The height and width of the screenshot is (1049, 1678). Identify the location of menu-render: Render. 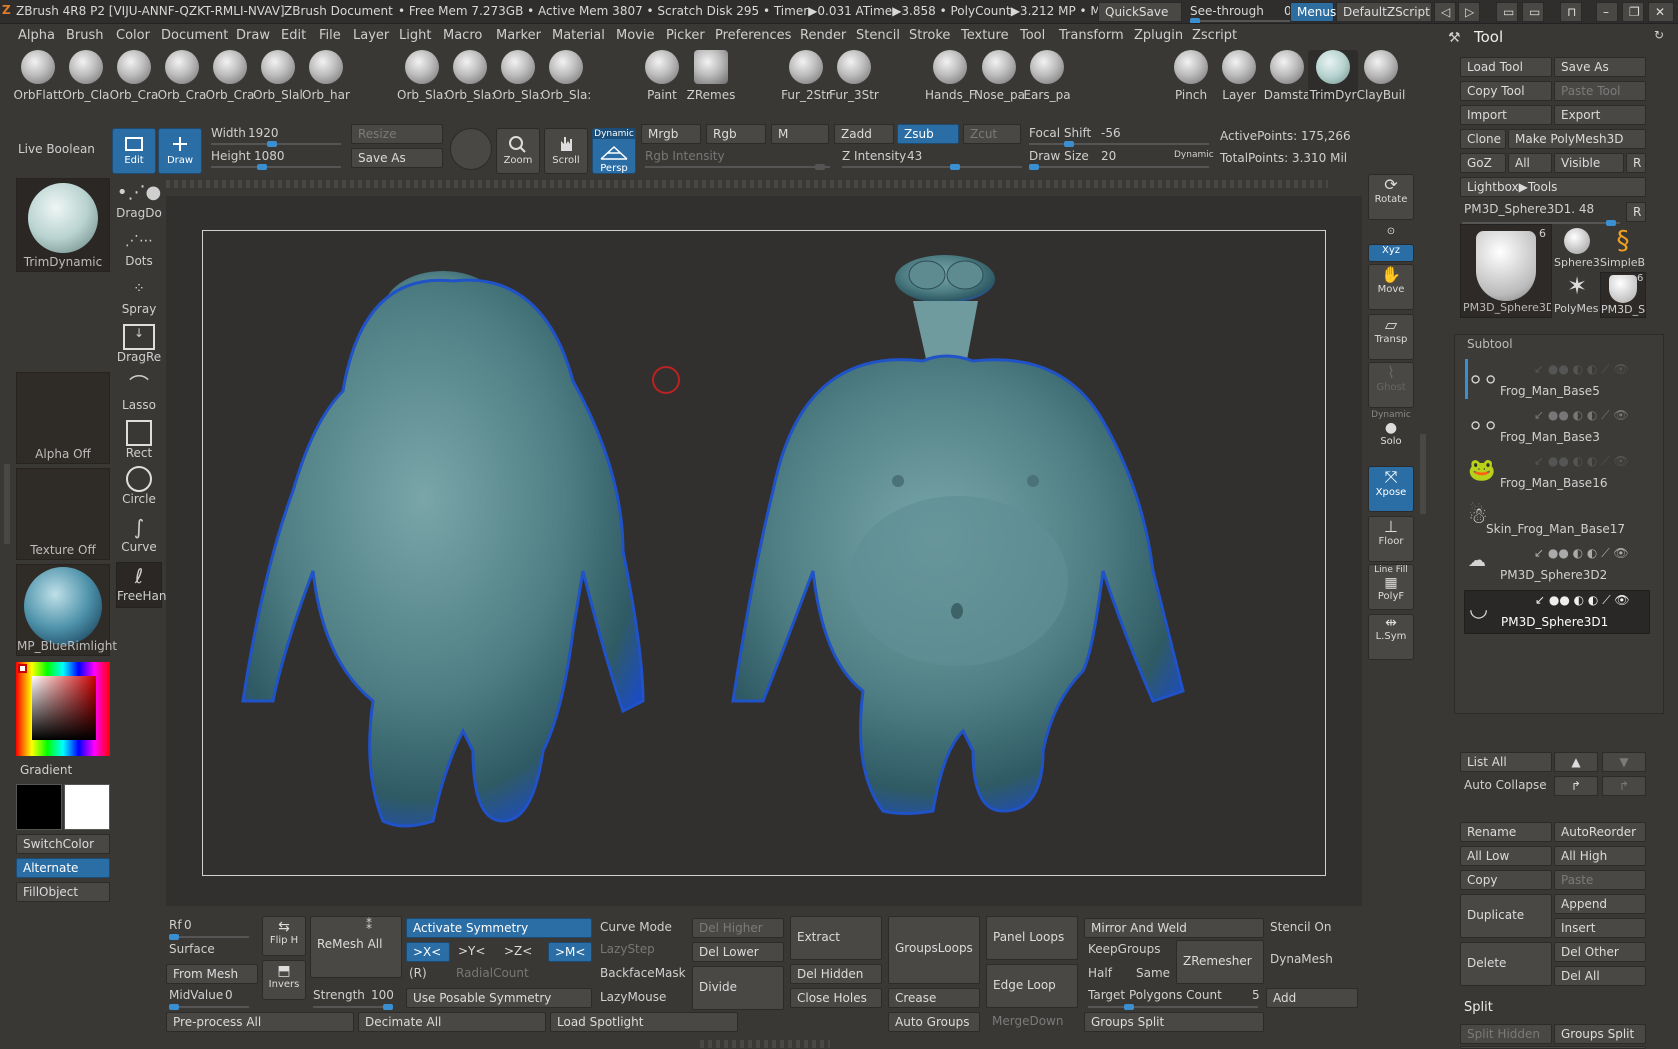
(823, 35).